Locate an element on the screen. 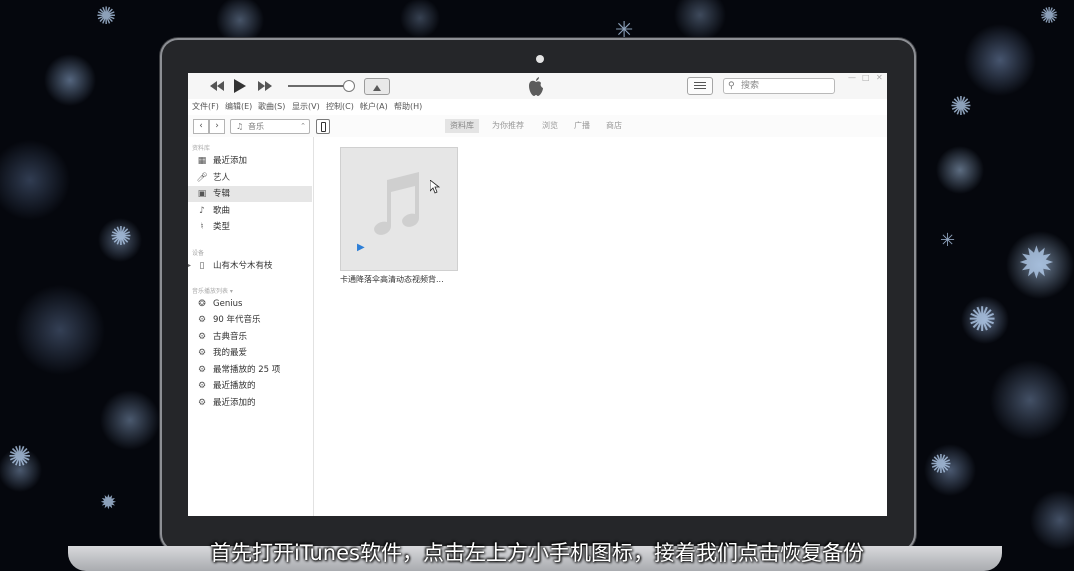 This screenshot has width=1074, height=571. media-type-label: 音乐 is located at coordinates (256, 126).